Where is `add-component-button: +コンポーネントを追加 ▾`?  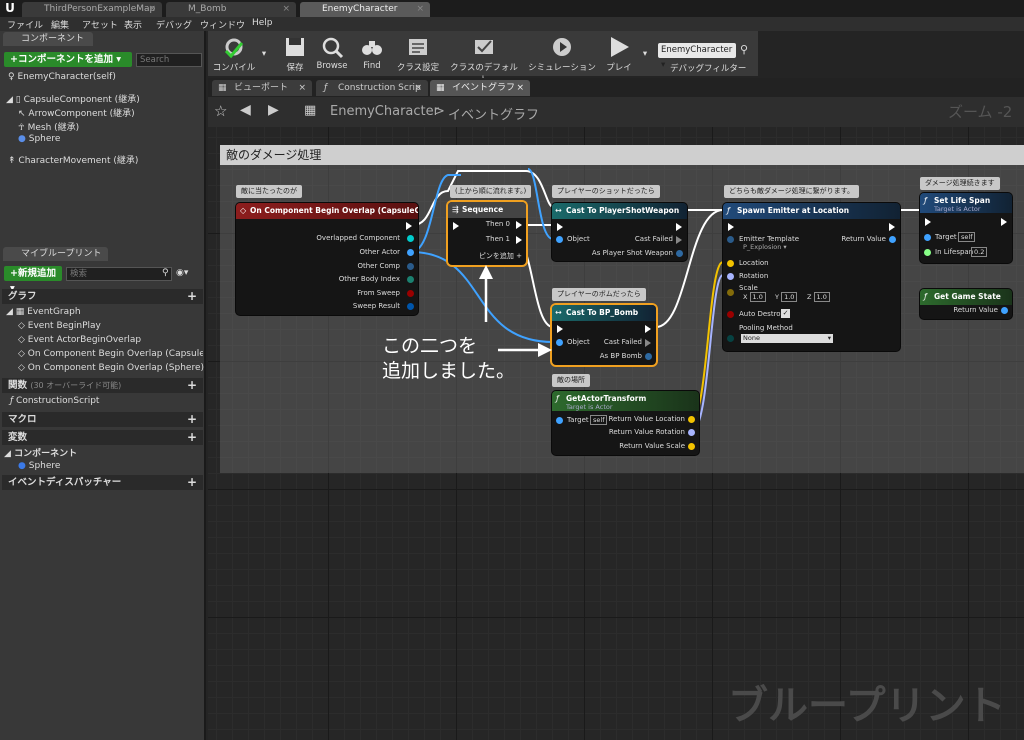 add-component-button: +コンポーネントを追加 ▾ is located at coordinates (68, 59).